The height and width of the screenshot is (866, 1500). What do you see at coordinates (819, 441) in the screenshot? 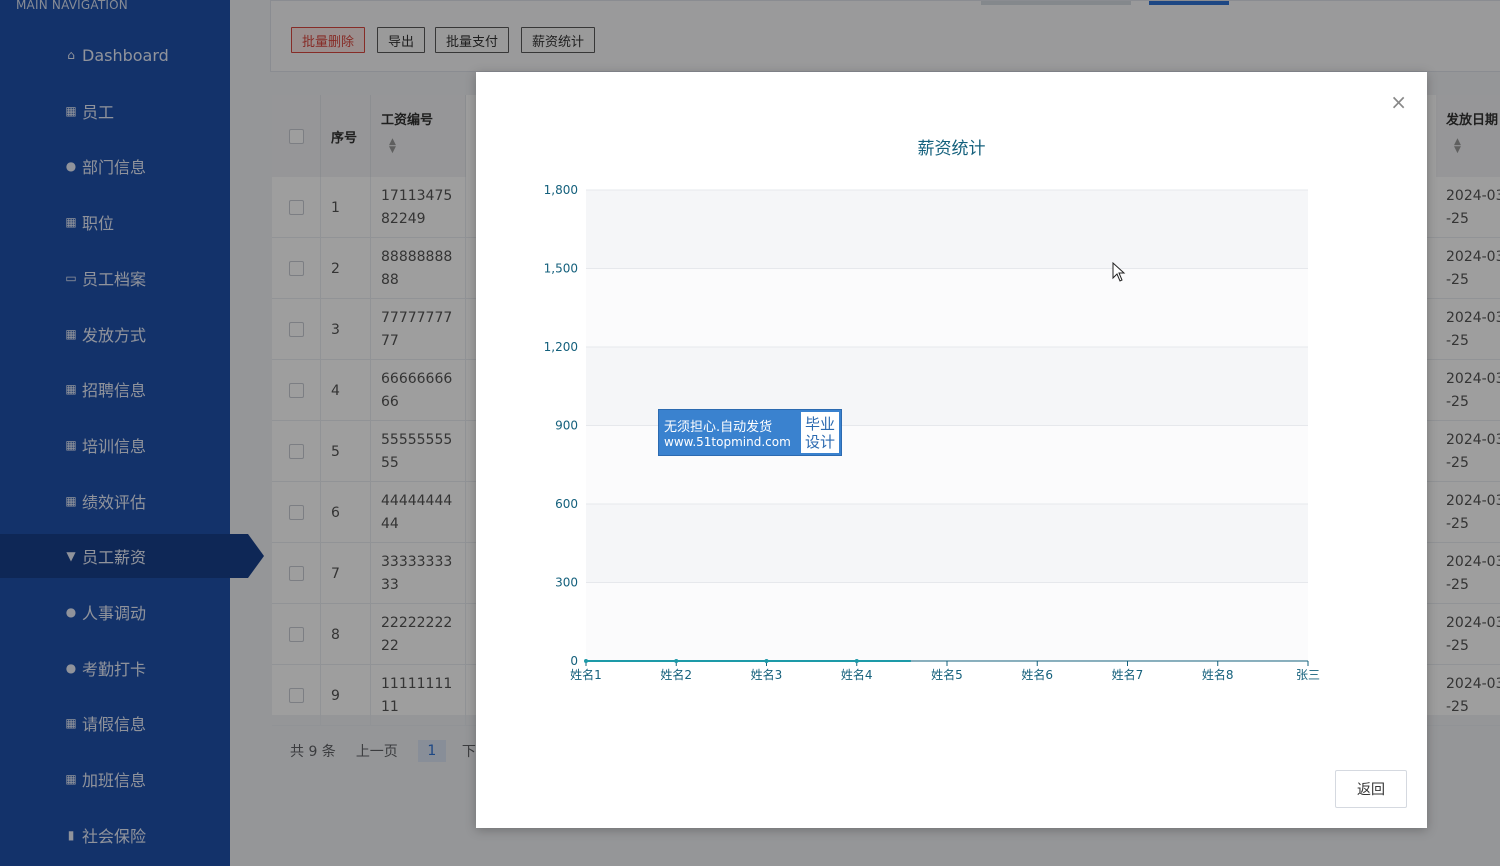
I see `watermark-right2: 设计` at bounding box center [819, 441].